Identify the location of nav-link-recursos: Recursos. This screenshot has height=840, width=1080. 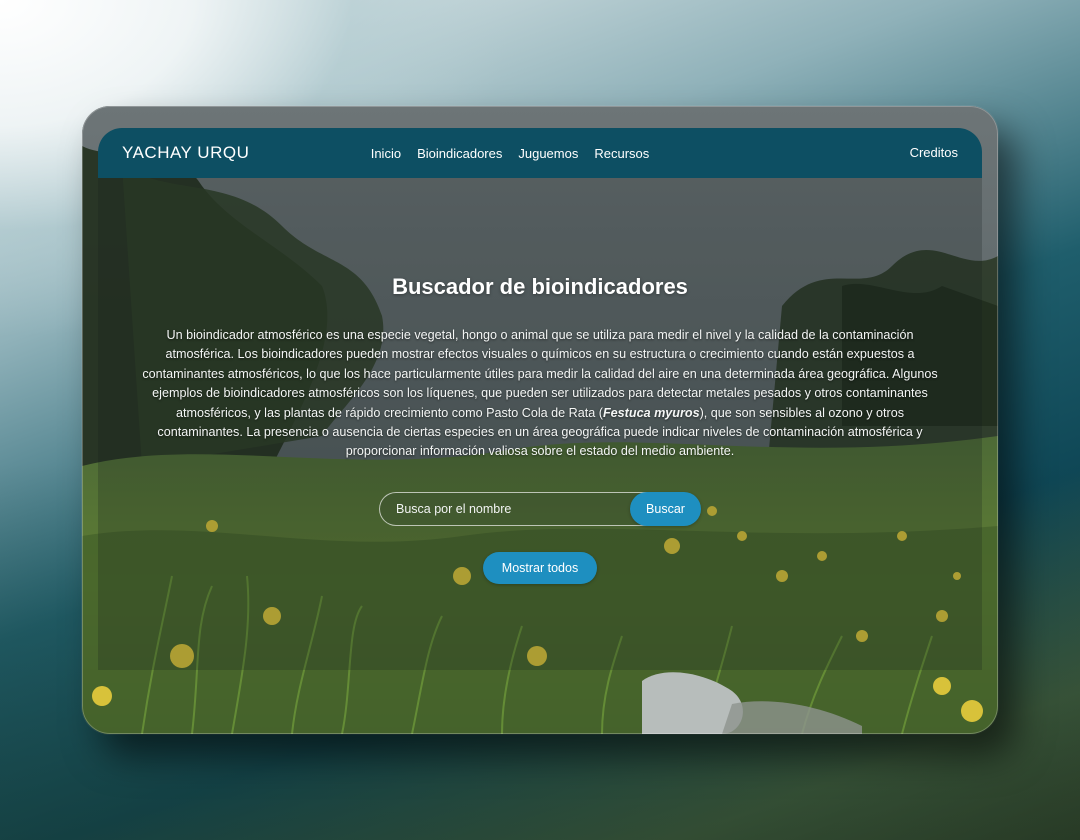
(621, 153).